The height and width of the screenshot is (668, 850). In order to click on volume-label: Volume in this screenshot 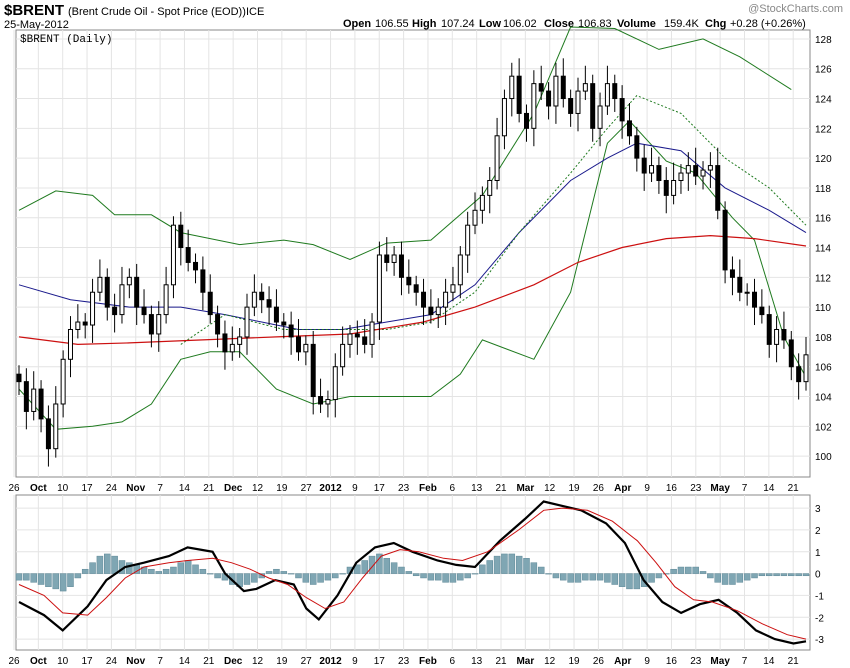, I will do `click(636, 24)`.